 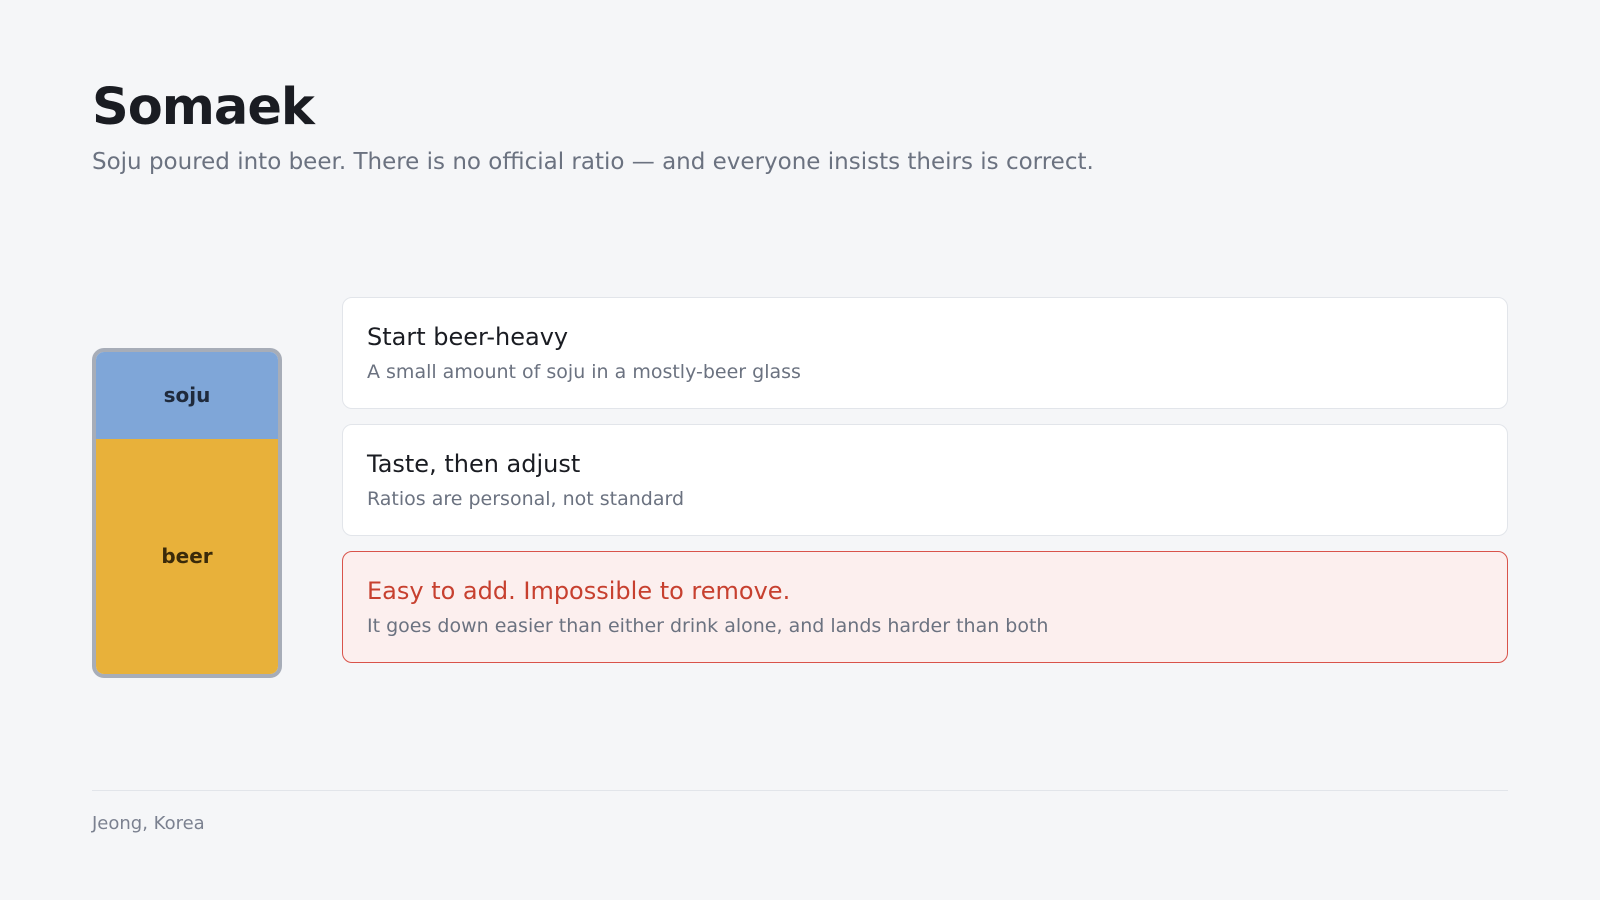 I want to click on tip-card-description: Ratios are personal, not standard, so click(x=526, y=499).